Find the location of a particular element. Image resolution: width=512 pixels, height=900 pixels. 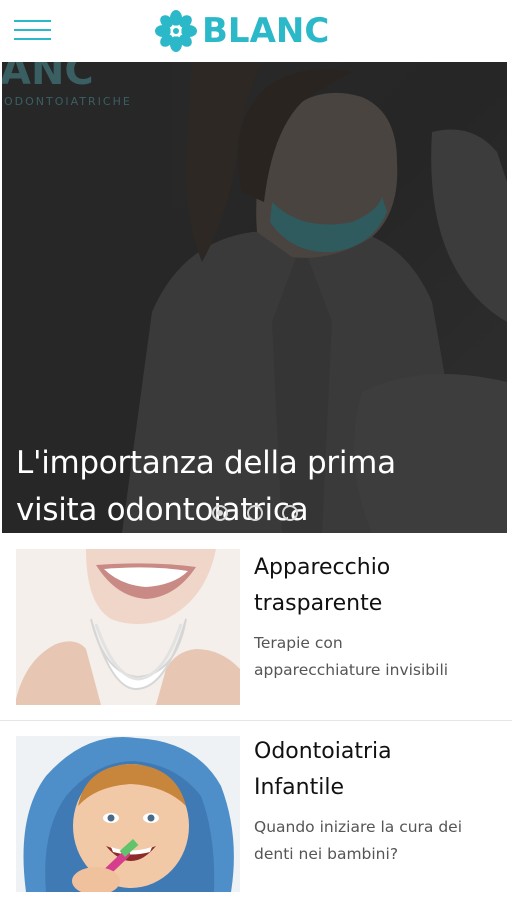

article-title-line: Odontoiatria is located at coordinates (323, 751).